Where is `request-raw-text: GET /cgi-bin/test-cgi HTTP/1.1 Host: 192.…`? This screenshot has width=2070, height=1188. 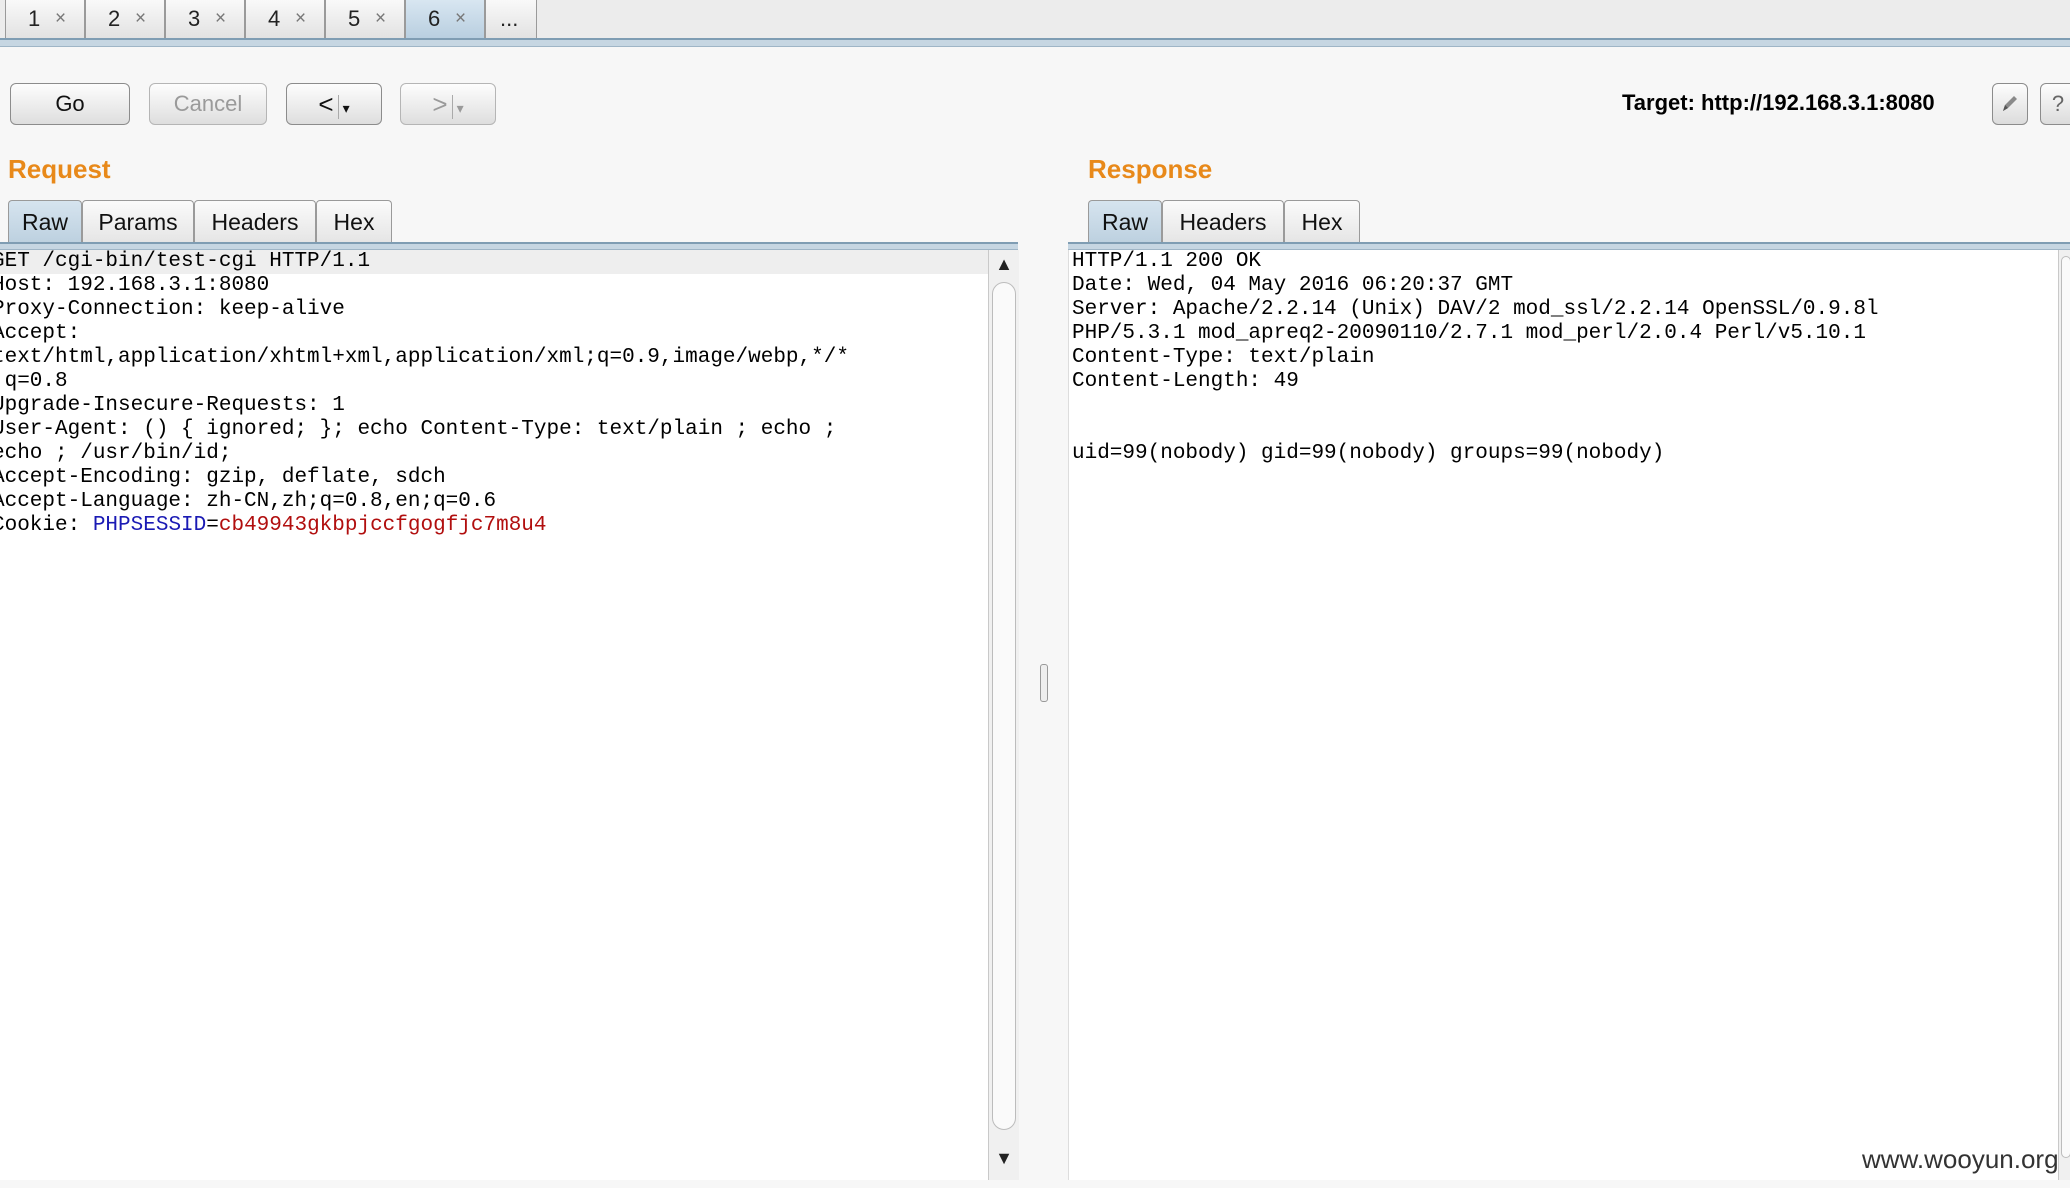 request-raw-text: GET /cgi-bin/test-cgi HTTP/1.1 Host: 192.… is located at coordinates (494, 394).